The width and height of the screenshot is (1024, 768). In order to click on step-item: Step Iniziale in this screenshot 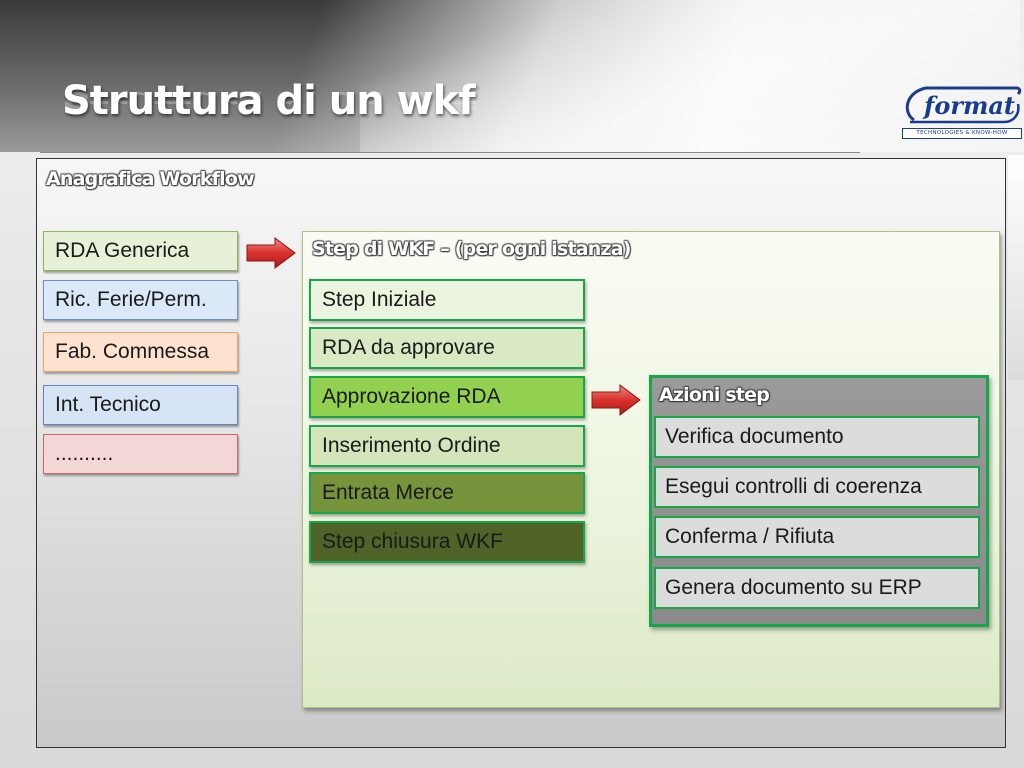, I will do `click(447, 300)`.